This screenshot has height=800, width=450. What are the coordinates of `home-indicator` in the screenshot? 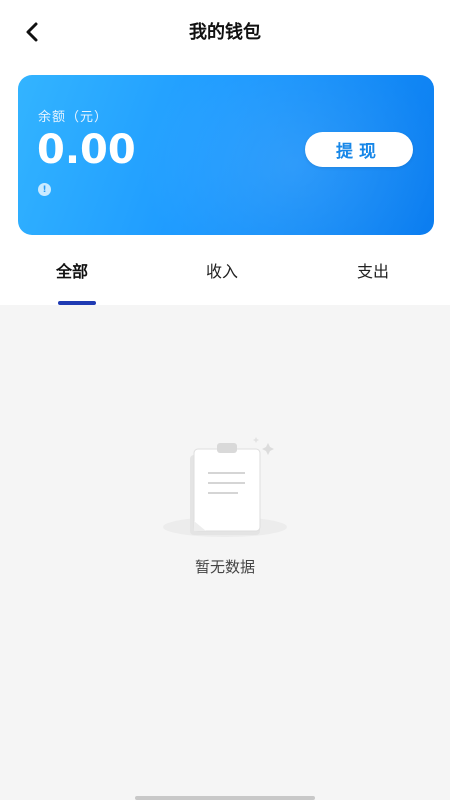 It's located at (225, 798).